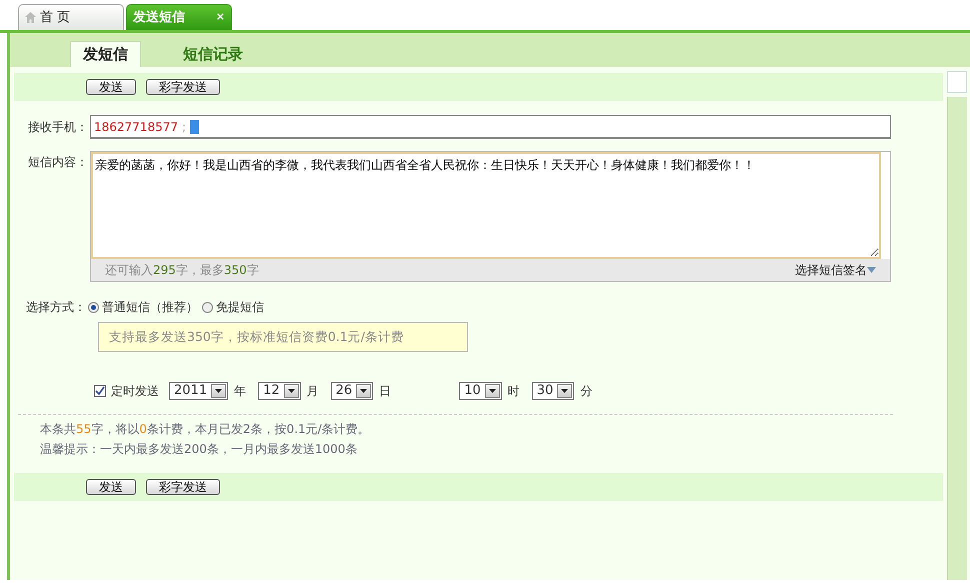 Image resolution: width=970 pixels, height=583 pixels. What do you see at coordinates (58, 162) in the screenshot?
I see `field-label: 短信内容：` at bounding box center [58, 162].